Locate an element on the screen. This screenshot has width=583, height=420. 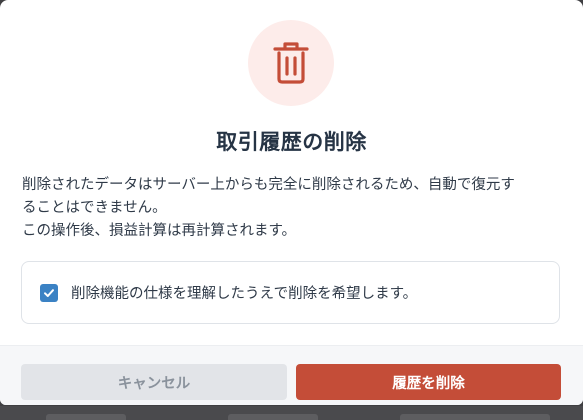
trash-icon-badge is located at coordinates (291, 63).